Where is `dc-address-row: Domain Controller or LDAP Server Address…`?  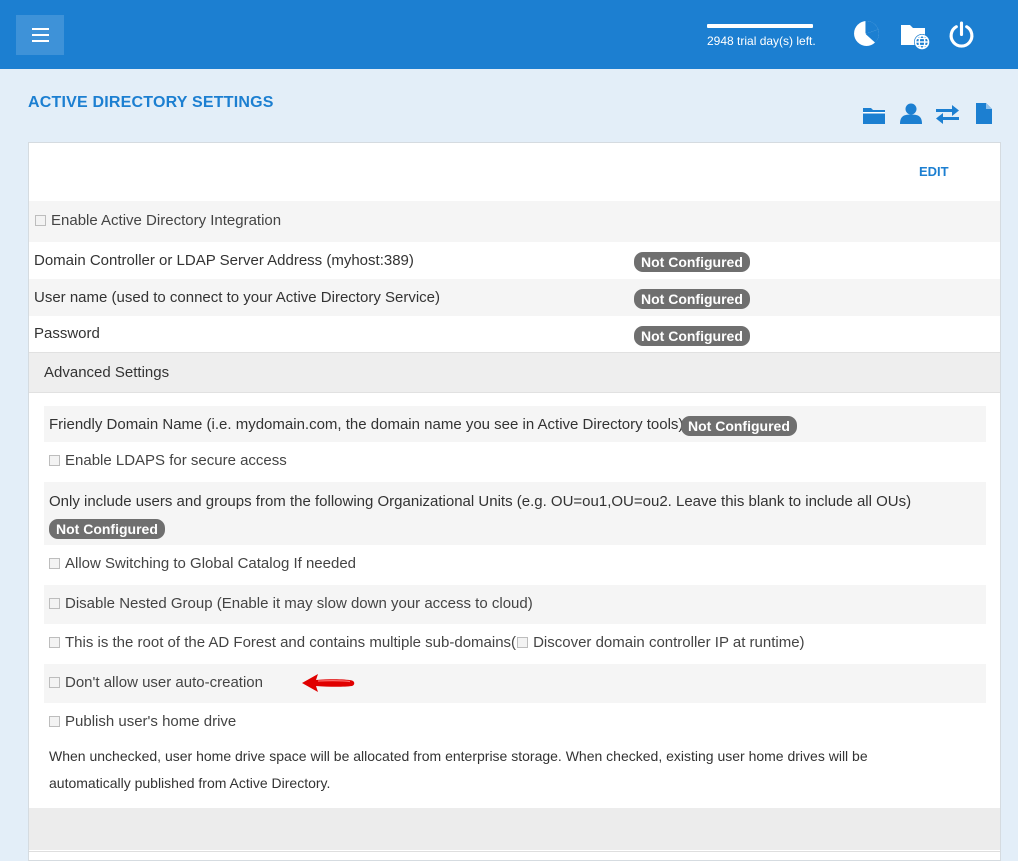 dc-address-row: Domain Controller or LDAP Server Address… is located at coordinates (514, 260).